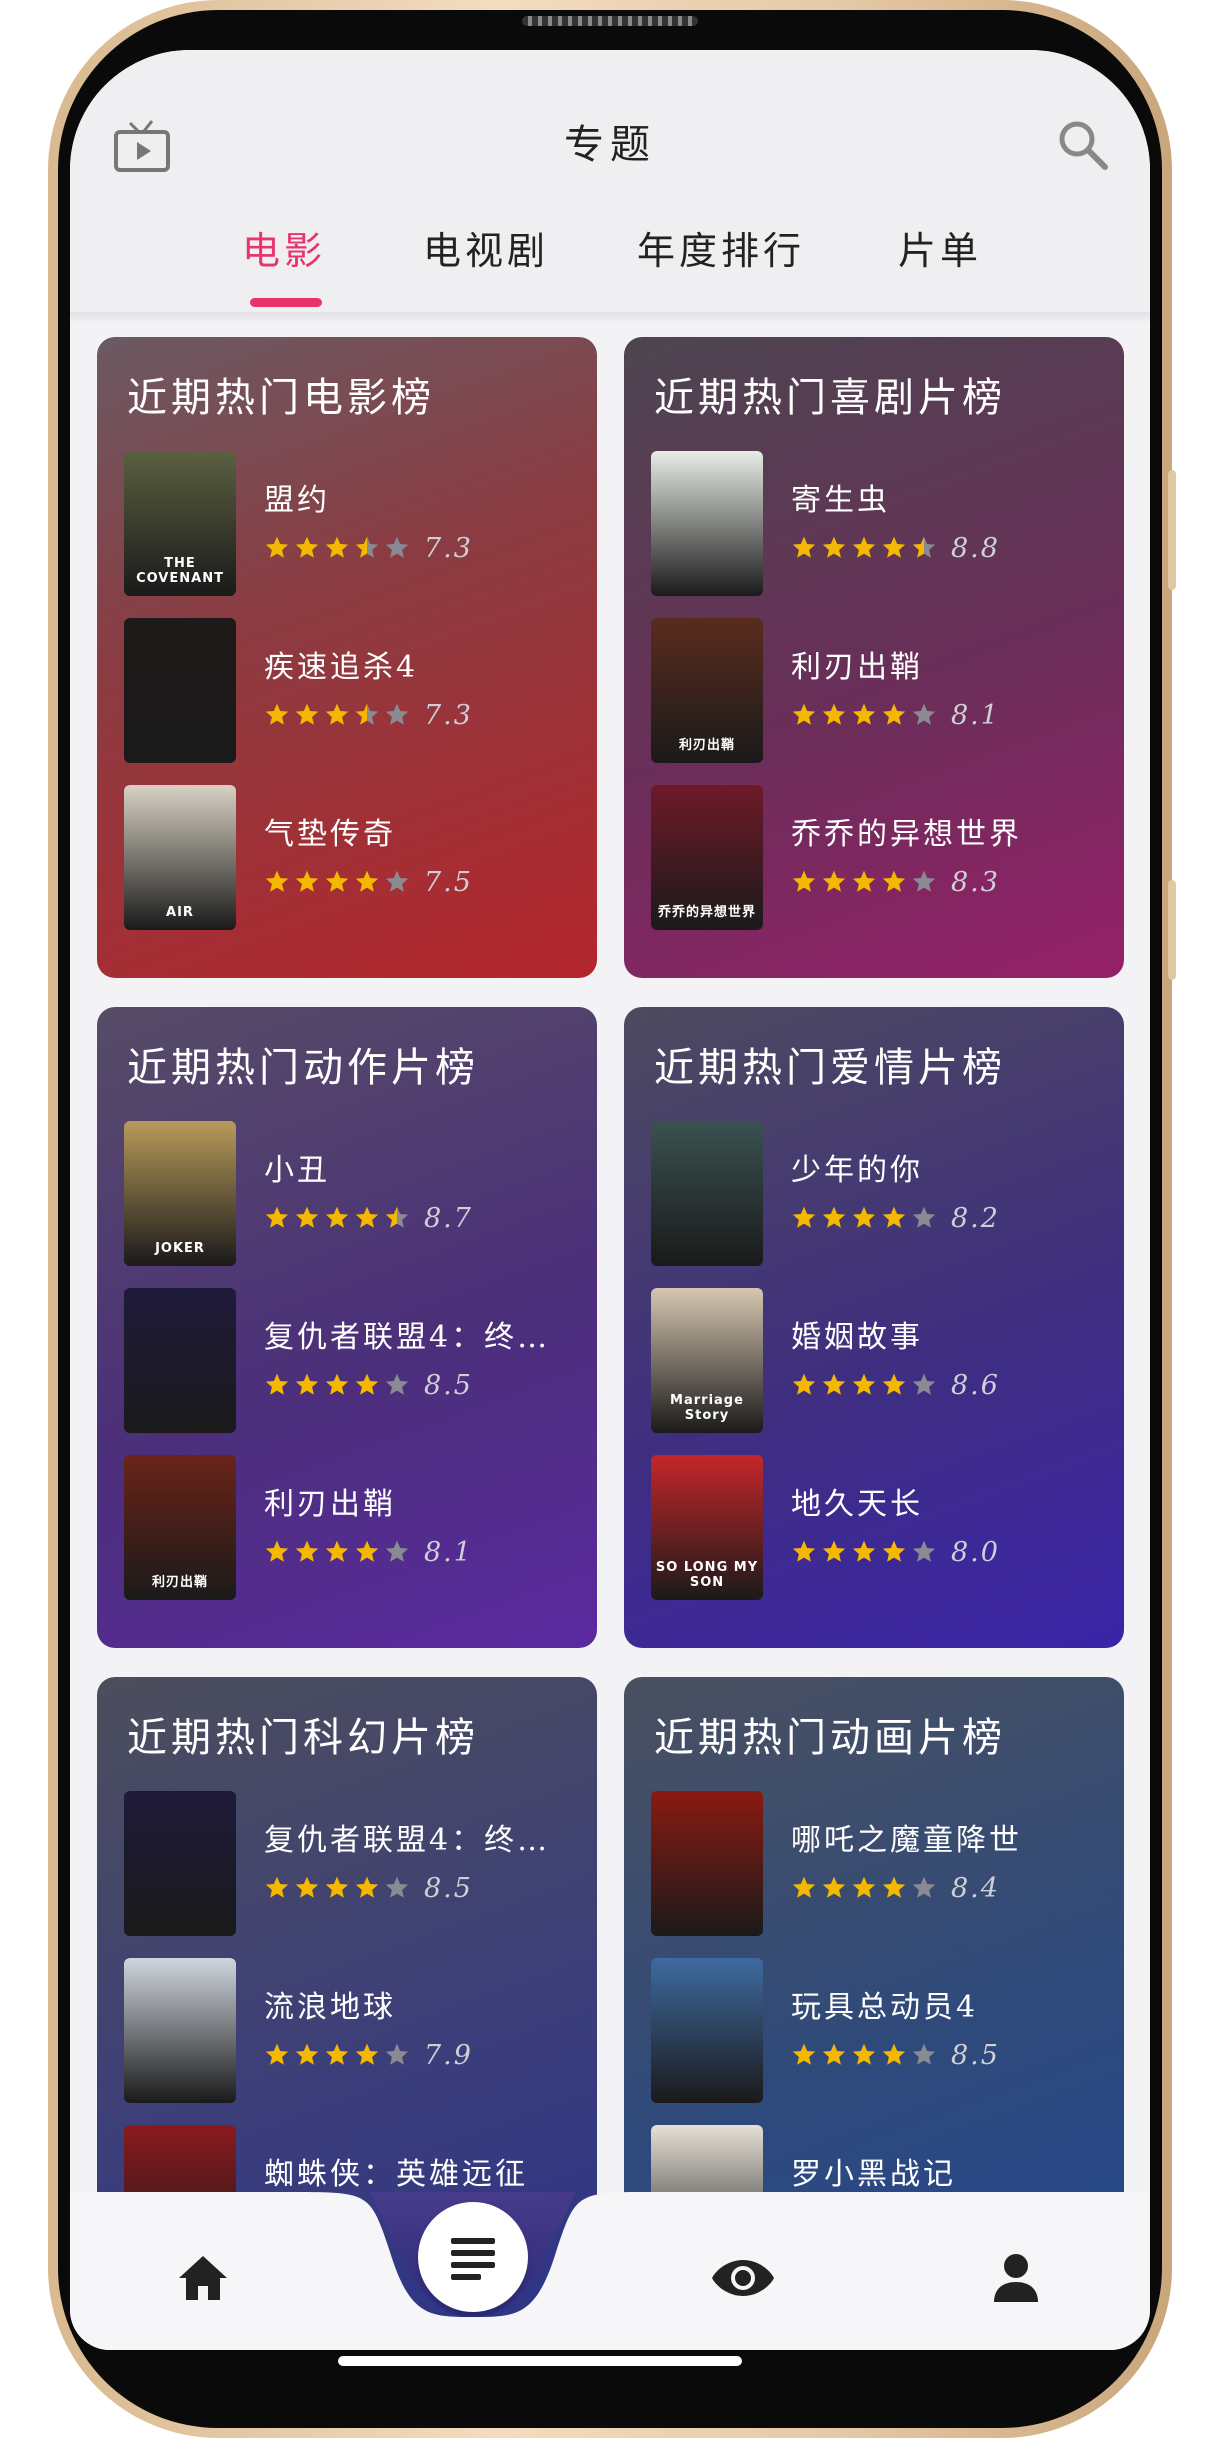  I want to click on star-rating: 8.4, so click(895, 1888).